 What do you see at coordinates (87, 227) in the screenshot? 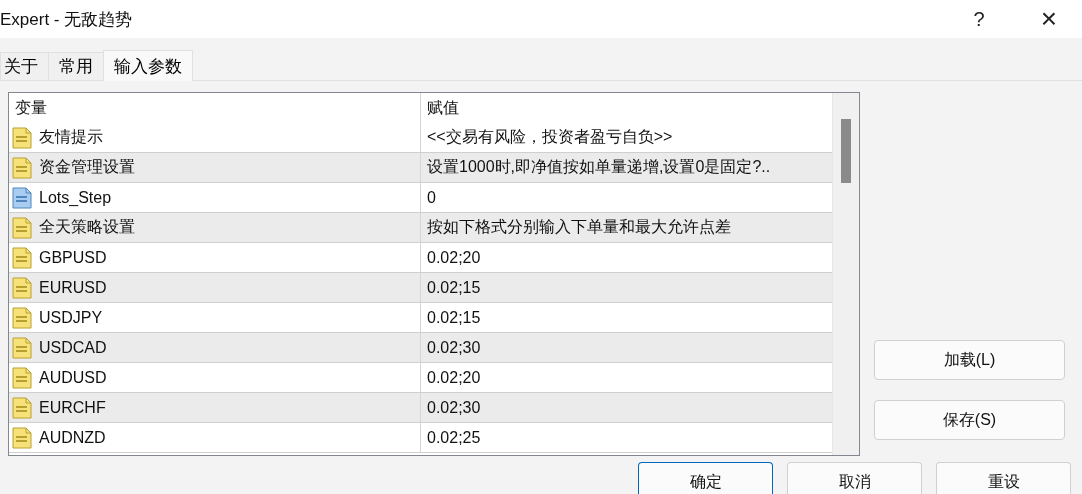
I see `parameter-name: 全天策略设置` at bounding box center [87, 227].